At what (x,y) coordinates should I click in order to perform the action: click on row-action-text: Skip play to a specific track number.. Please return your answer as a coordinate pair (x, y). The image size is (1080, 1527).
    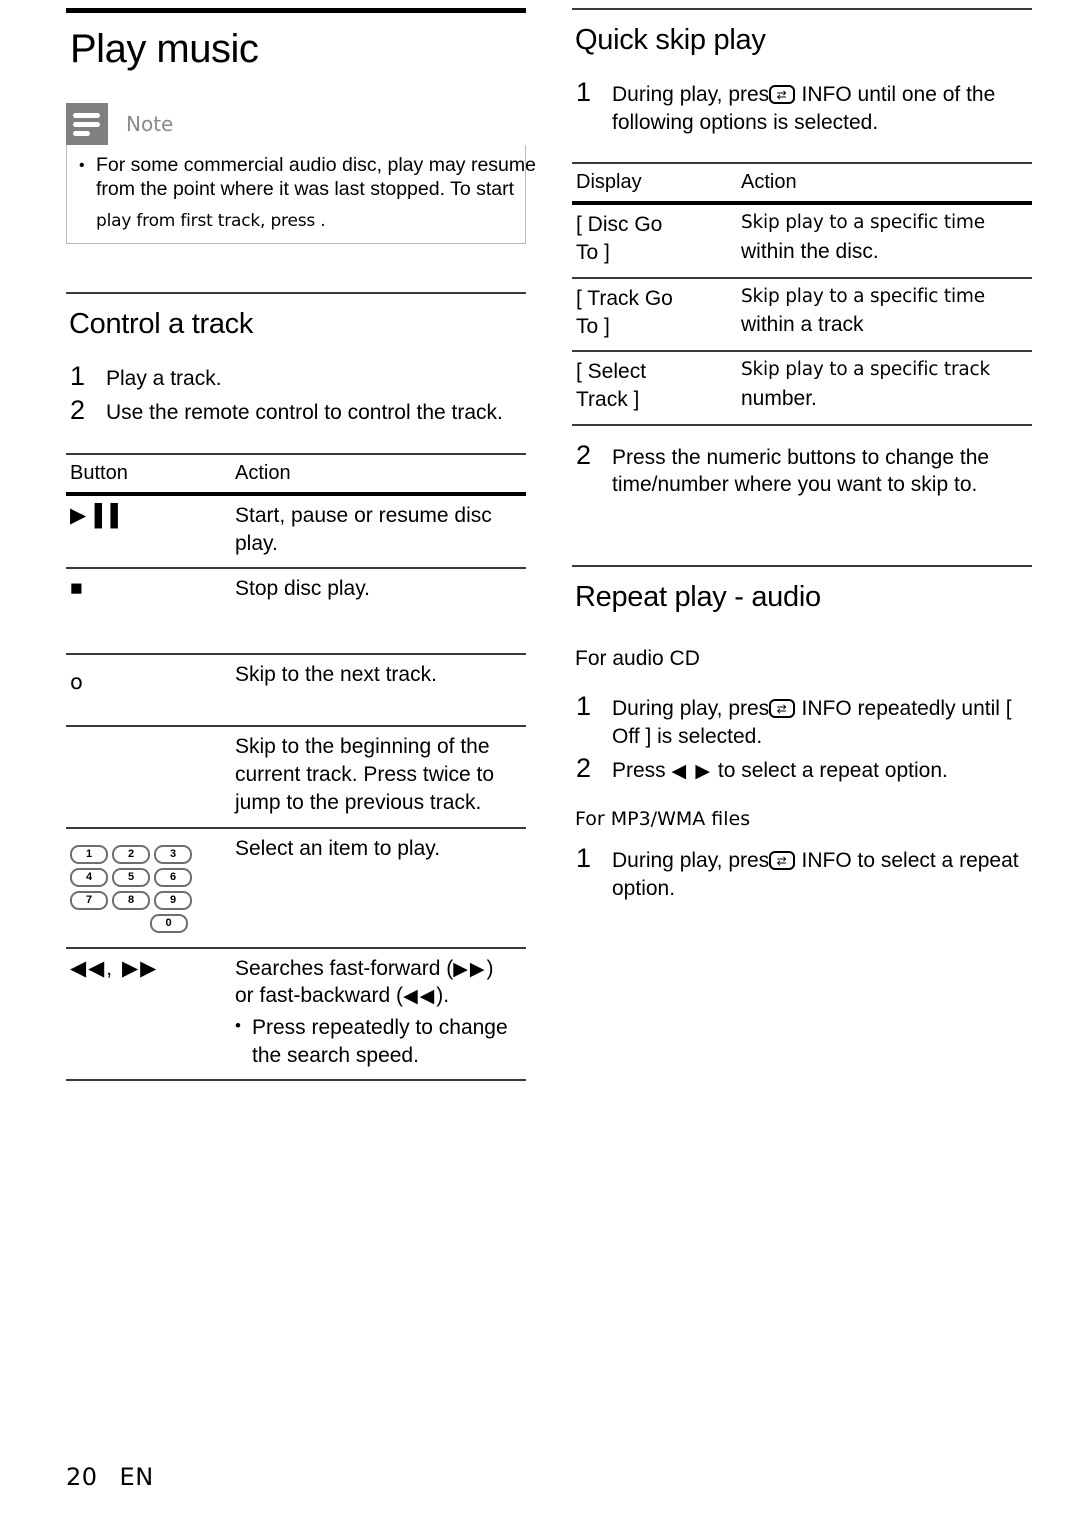
    Looking at the image, I should click on (884, 388).